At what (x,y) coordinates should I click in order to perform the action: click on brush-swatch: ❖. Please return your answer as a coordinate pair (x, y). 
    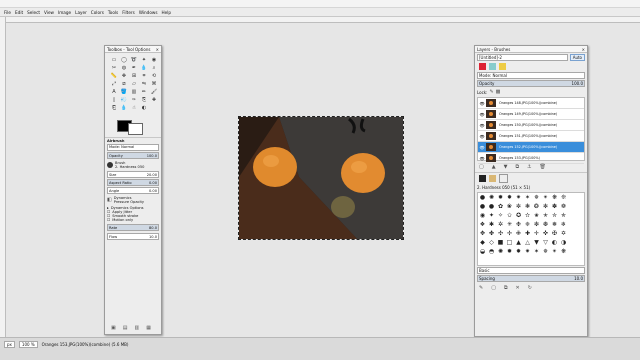
    Looking at the image, I should click on (482, 224).